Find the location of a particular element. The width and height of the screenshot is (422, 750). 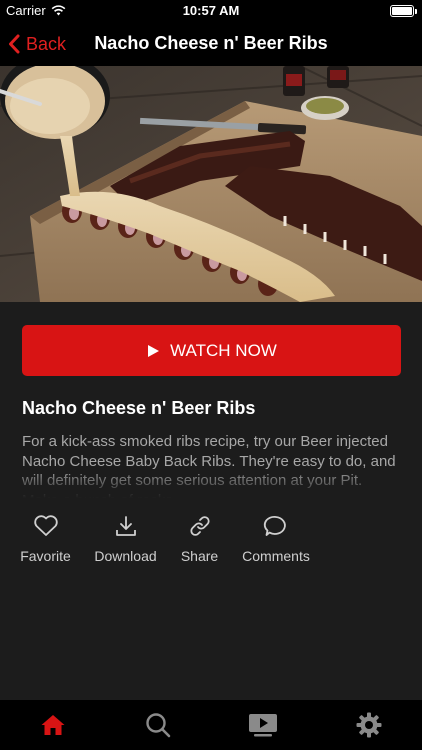

navigation-bar: Back Nacho Cheese n' Beer Ribs is located at coordinates (211, 44).